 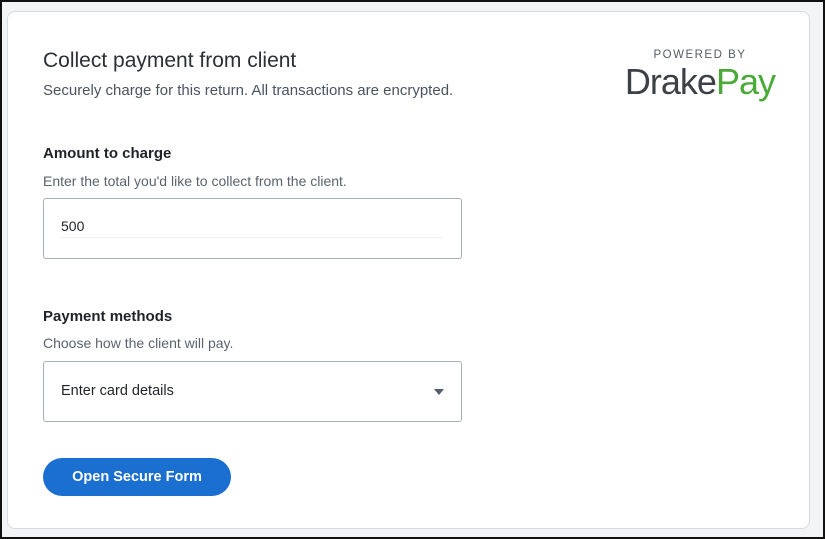 I want to click on payment-methods-label: Payment methods, so click(x=108, y=316).